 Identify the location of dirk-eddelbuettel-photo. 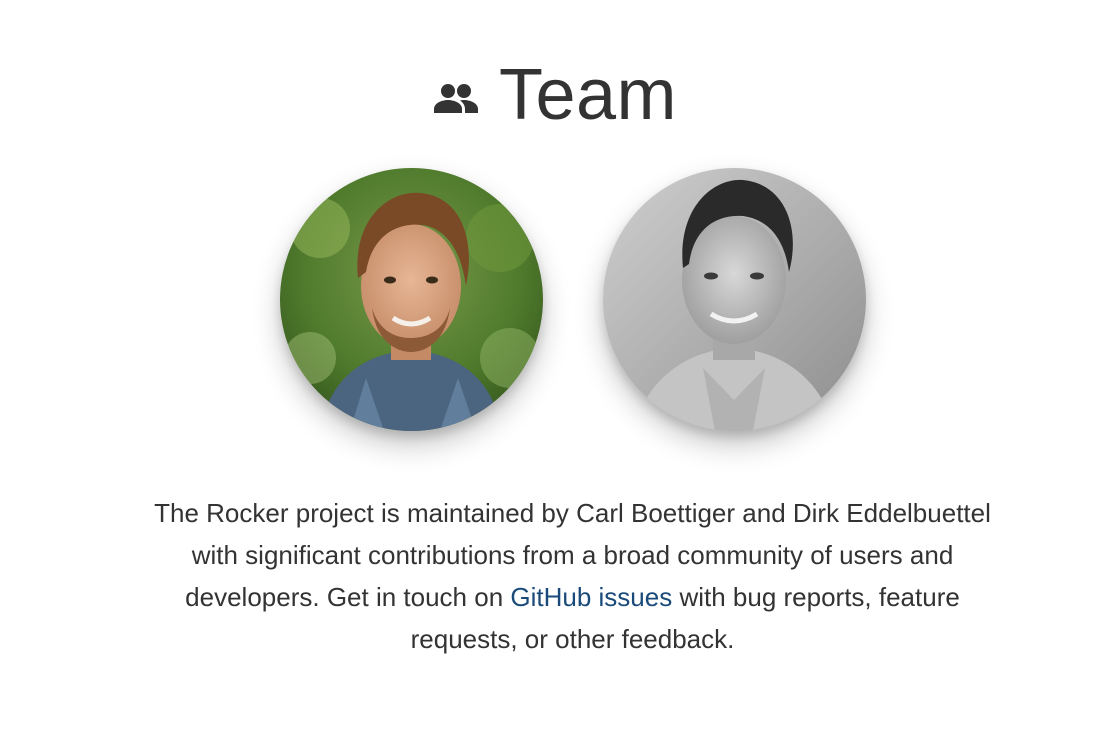
(734, 299).